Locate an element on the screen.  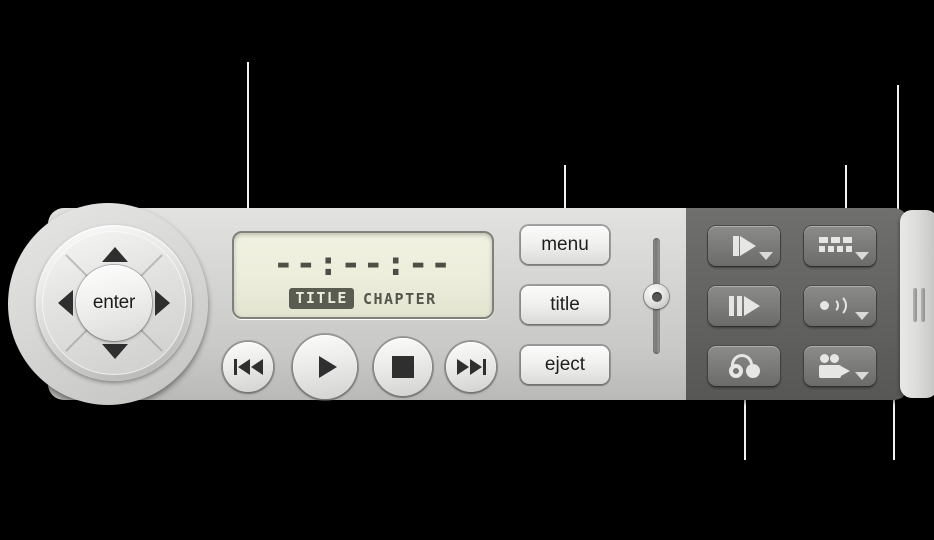
next-button is located at coordinates (471, 367).